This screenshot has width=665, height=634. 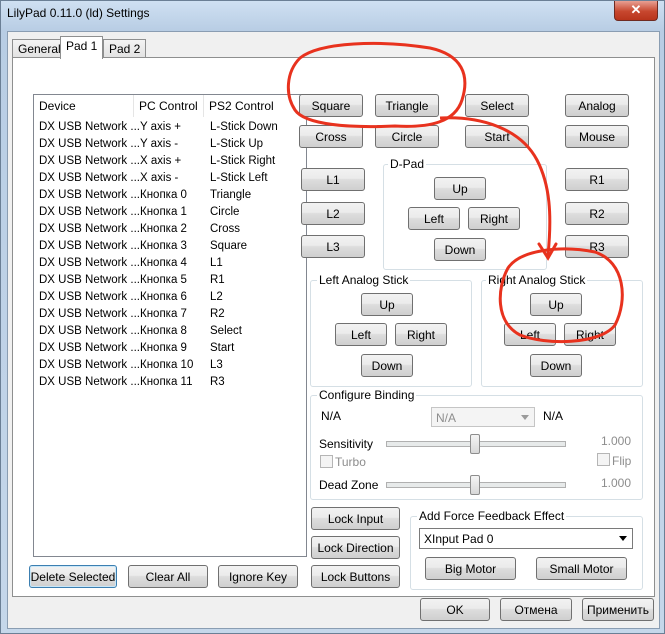 What do you see at coordinates (367, 395) in the screenshot?
I see `configure-binding-label: Configure Binding` at bounding box center [367, 395].